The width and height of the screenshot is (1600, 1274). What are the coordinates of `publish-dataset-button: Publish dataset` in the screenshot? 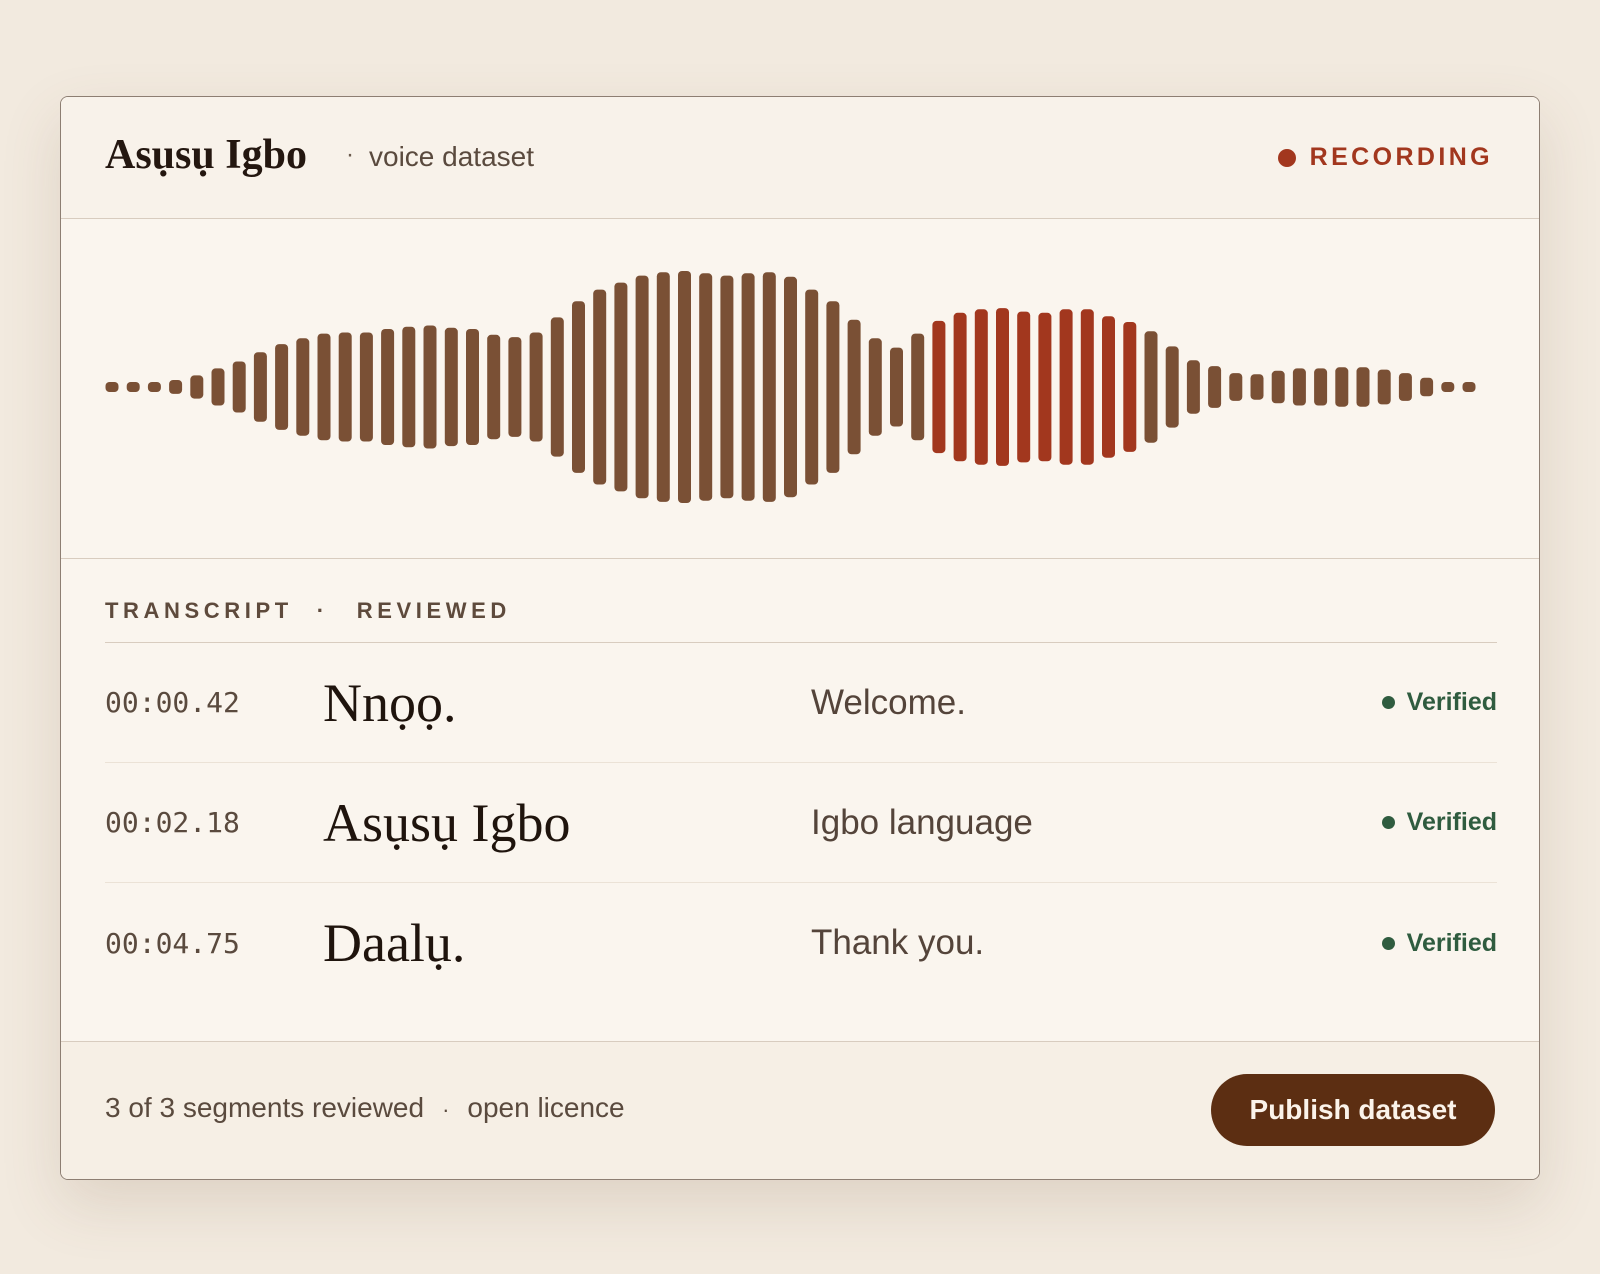 It's located at (1353, 1110).